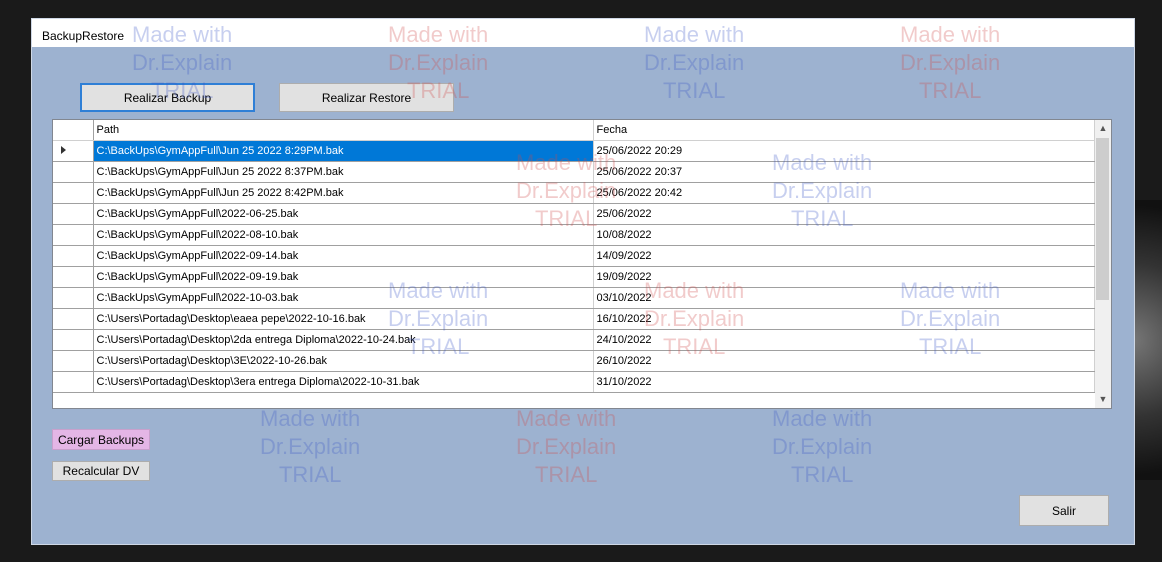 The height and width of the screenshot is (562, 1162). I want to click on cell-fecha: 31/10/2022, so click(844, 382).